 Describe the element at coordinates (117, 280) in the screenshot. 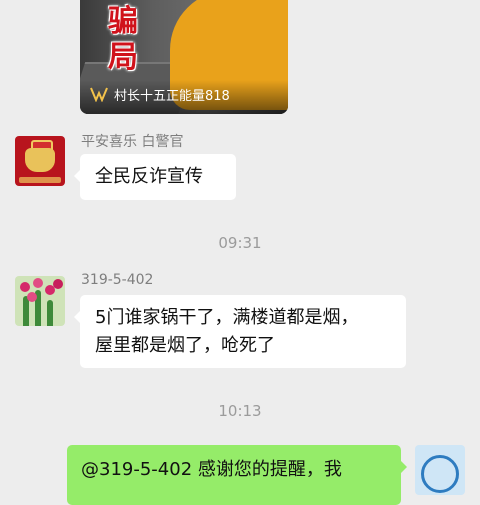

I see `sender-name: 319-5-402` at that location.